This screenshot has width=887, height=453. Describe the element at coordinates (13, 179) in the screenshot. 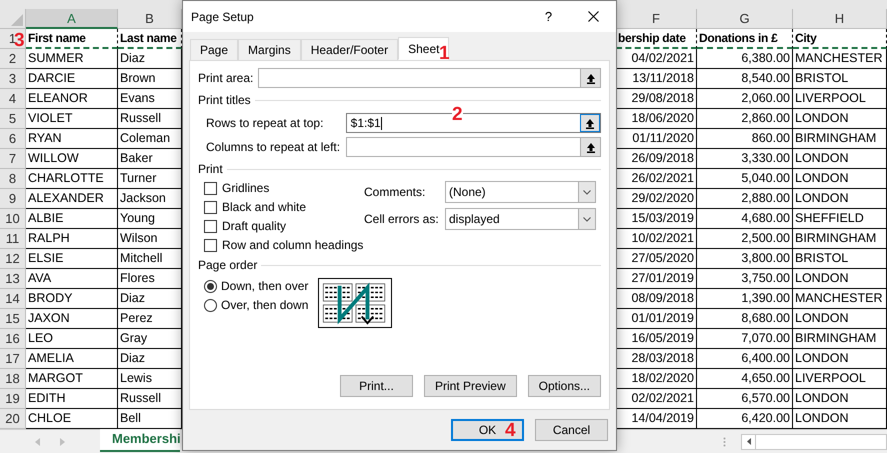

I see `row-number: 8` at that location.